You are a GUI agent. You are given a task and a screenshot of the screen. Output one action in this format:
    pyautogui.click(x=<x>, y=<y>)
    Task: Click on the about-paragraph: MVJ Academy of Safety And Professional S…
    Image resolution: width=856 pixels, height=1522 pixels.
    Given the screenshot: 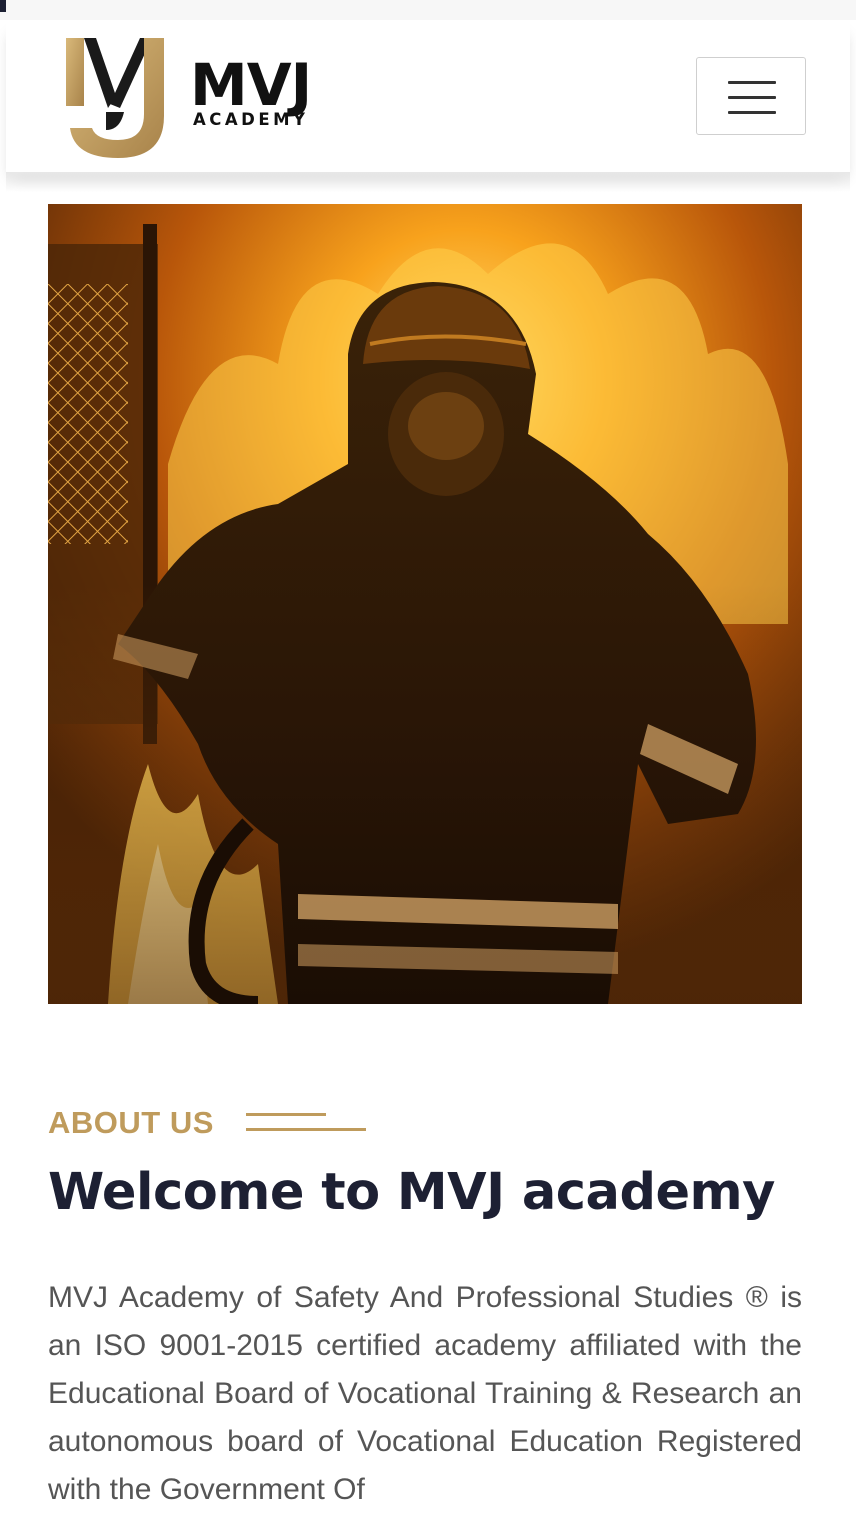 What is the action you would take?
    pyautogui.click(x=425, y=1393)
    